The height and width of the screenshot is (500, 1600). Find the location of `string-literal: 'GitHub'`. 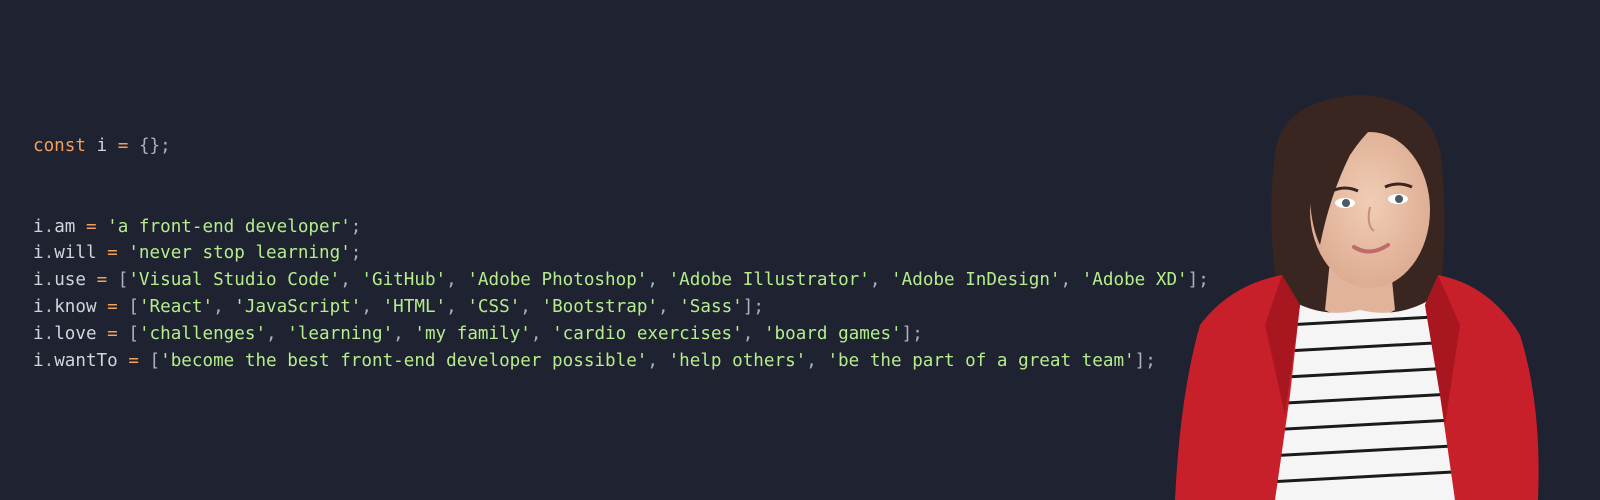

string-literal: 'GitHub' is located at coordinates (404, 280).